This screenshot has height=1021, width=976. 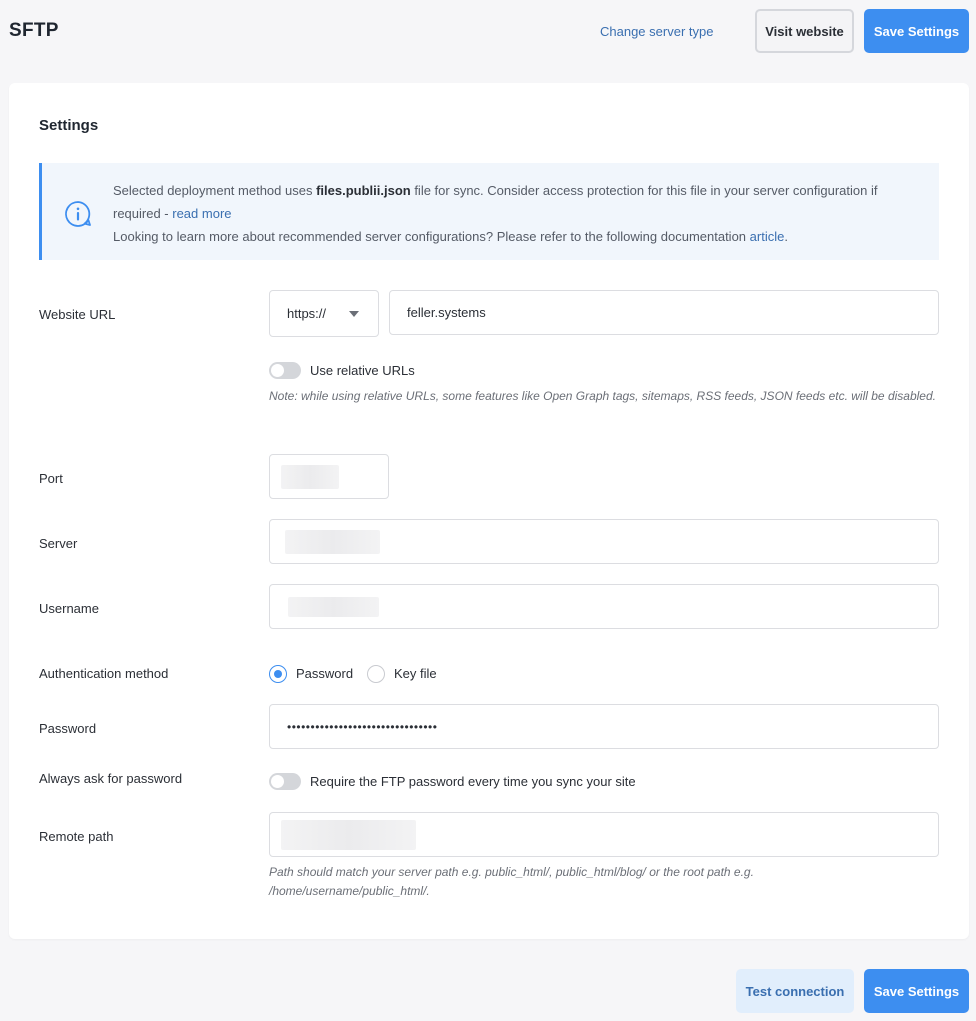 What do you see at coordinates (34, 30) in the screenshot?
I see `page-title: SFTP` at bounding box center [34, 30].